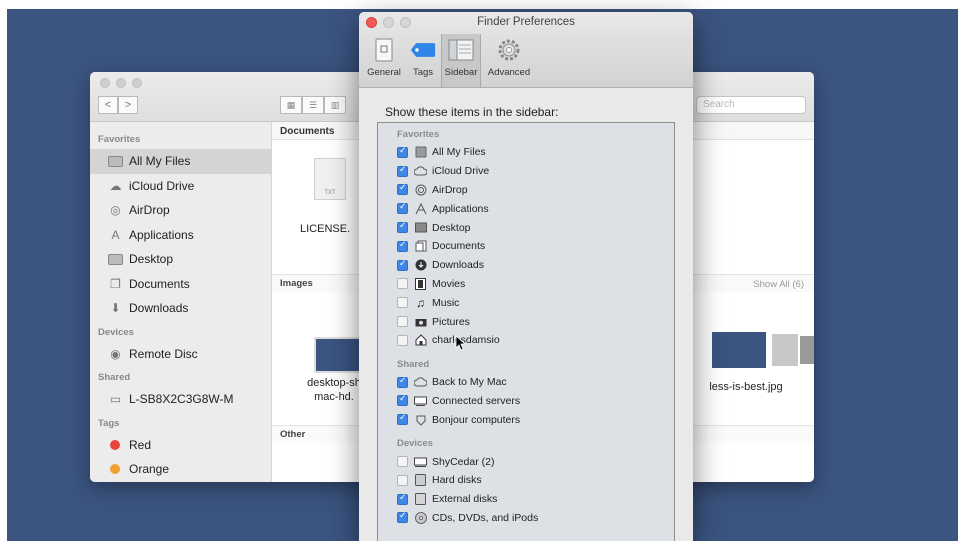 The image size is (965, 541). Describe the element at coordinates (509, 50) in the screenshot. I see `gear-icon` at that location.